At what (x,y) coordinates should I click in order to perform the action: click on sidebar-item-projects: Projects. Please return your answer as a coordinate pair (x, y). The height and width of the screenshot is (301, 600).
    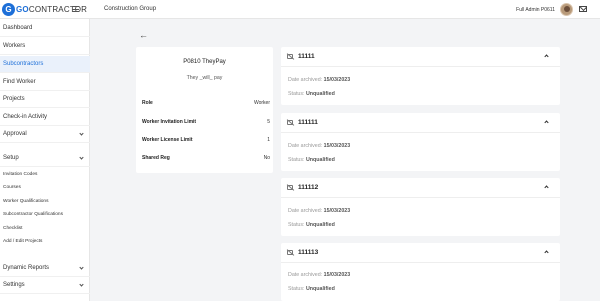
    Looking at the image, I should click on (45, 99).